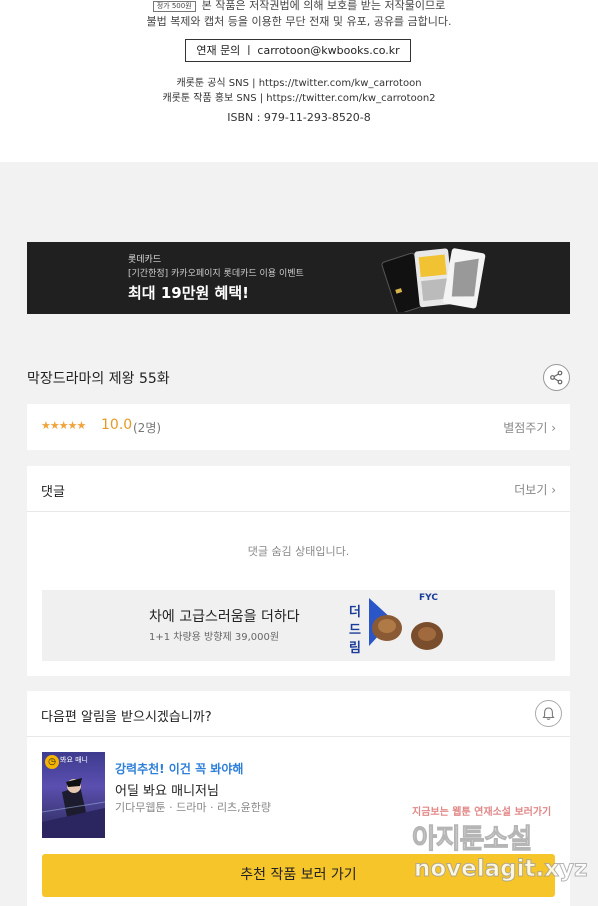  I want to click on ad-brand-text: FYC, so click(428, 598).